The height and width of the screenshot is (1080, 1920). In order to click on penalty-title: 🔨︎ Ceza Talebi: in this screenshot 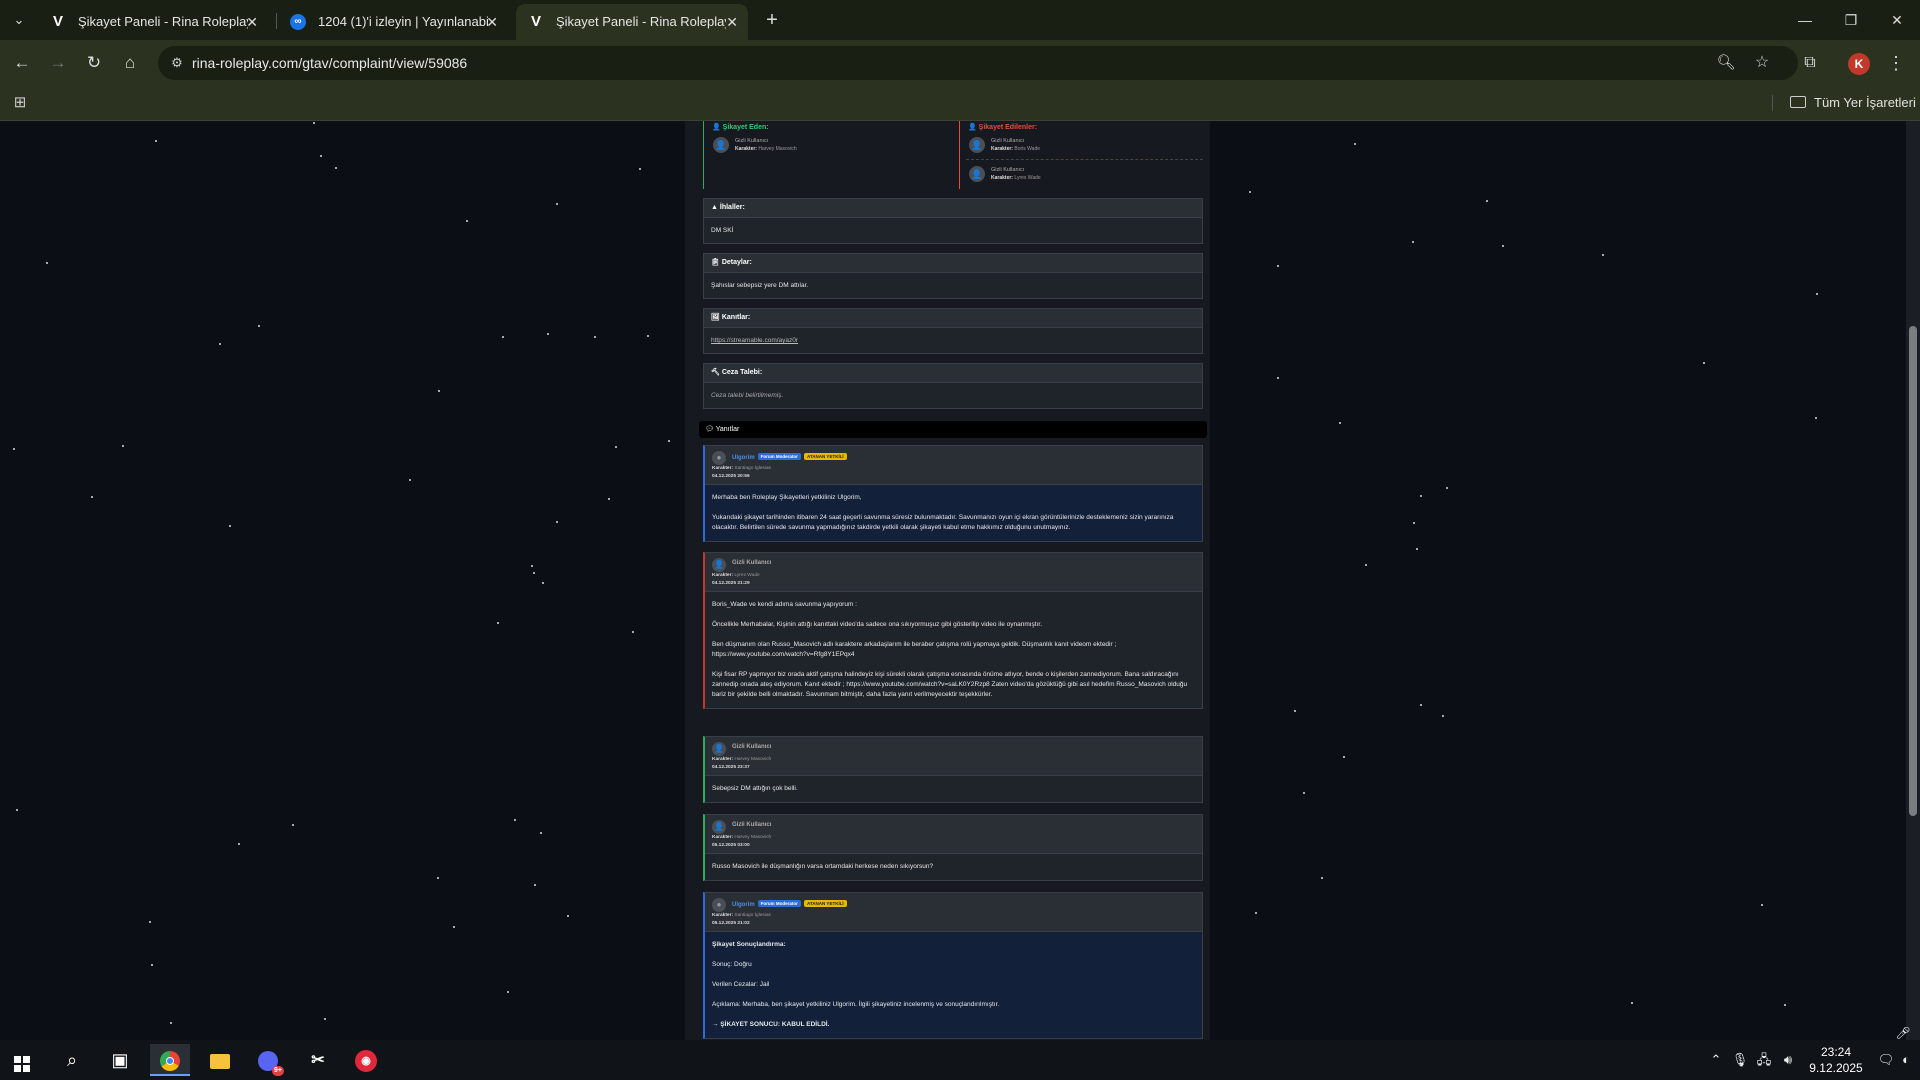, I will do `click(953, 373)`.